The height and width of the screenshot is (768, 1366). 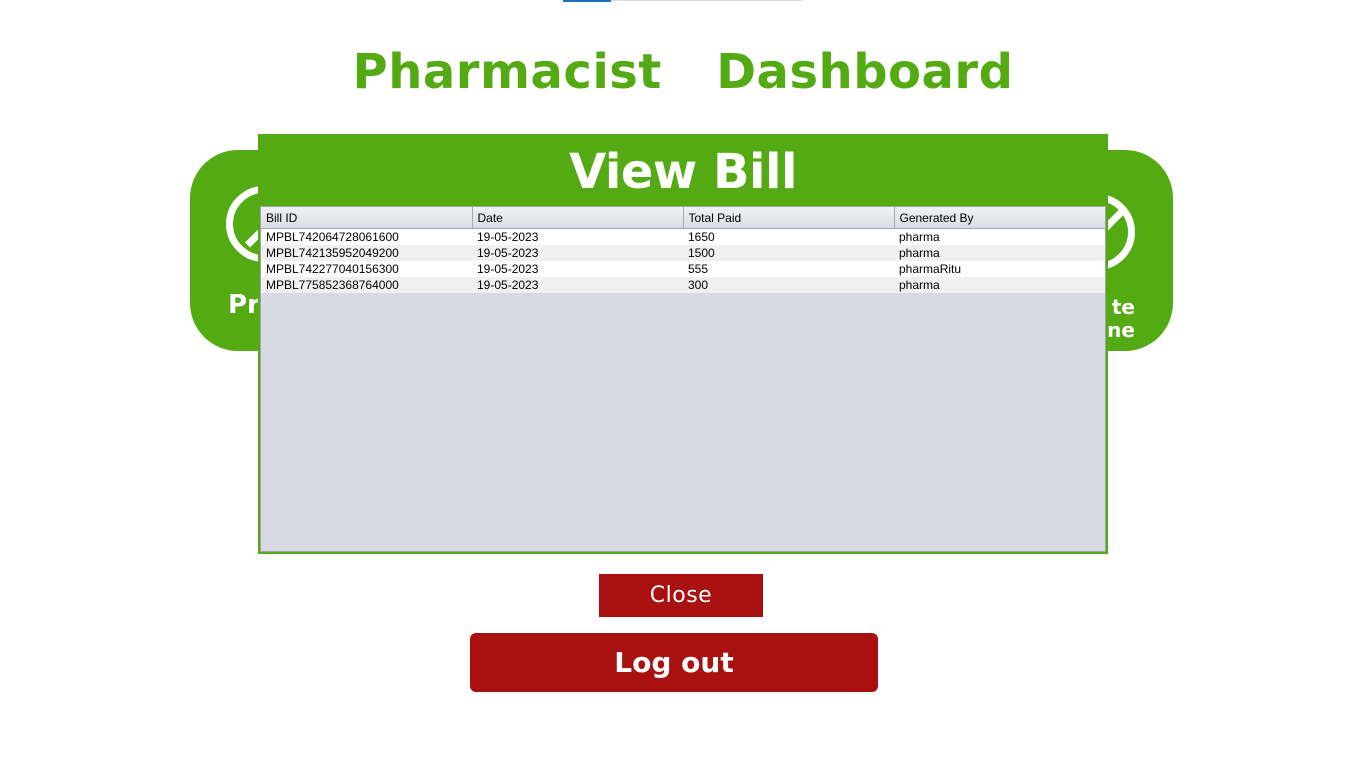 I want to click on page-title: Pharmacist Dashboard, so click(x=683, y=72).